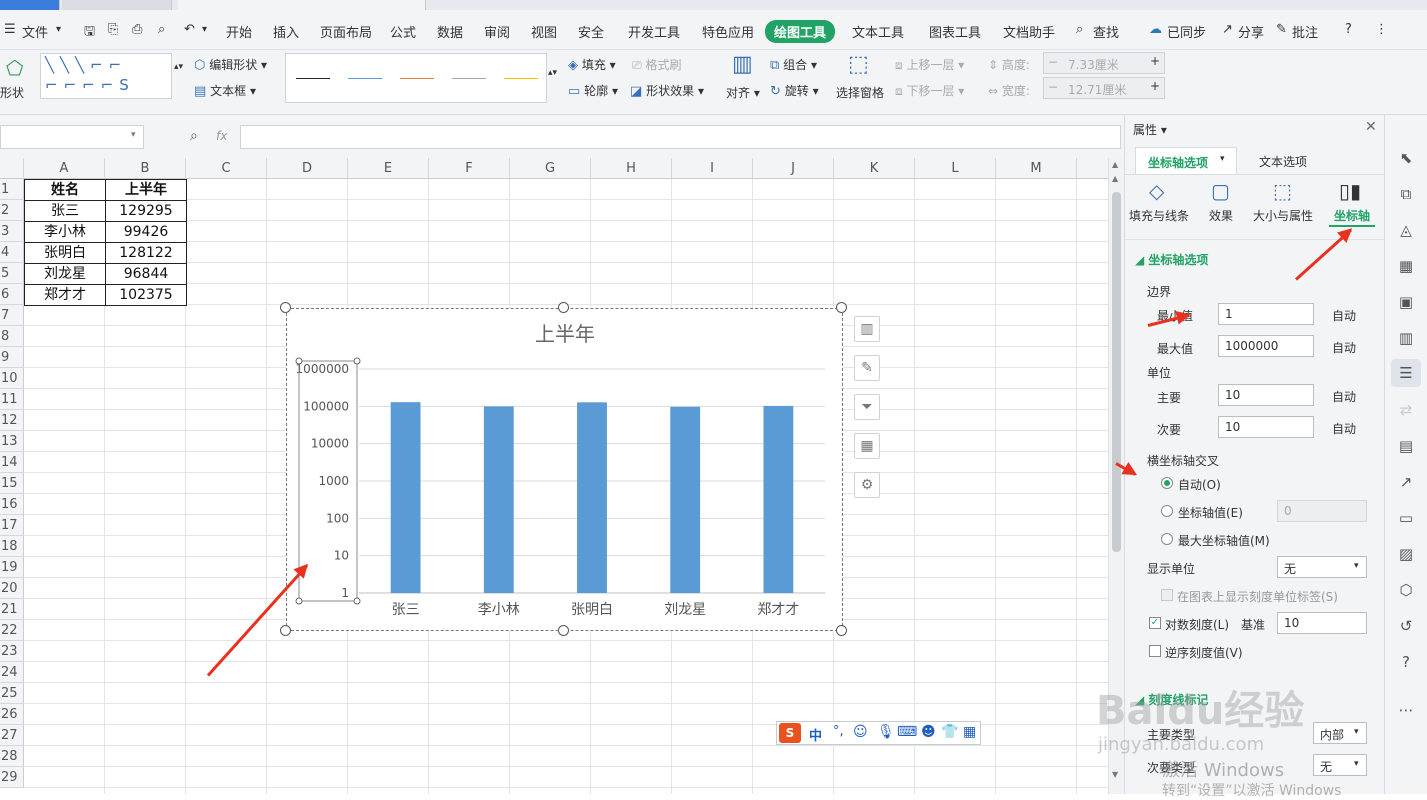 This screenshot has height=800, width=1427. I want to click on chart-style-icon: ✎, so click(867, 368).